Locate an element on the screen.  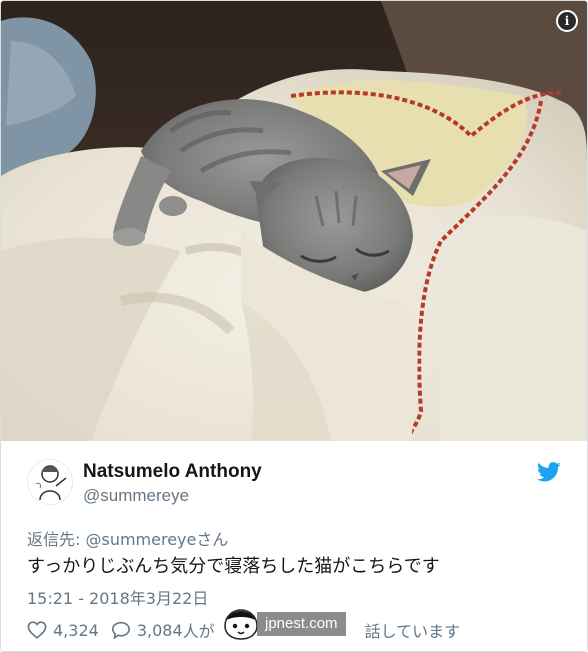
tweet-text: すっかりじぶんち気分で寝落ちした猫がこちらです is located at coordinates (233, 566).